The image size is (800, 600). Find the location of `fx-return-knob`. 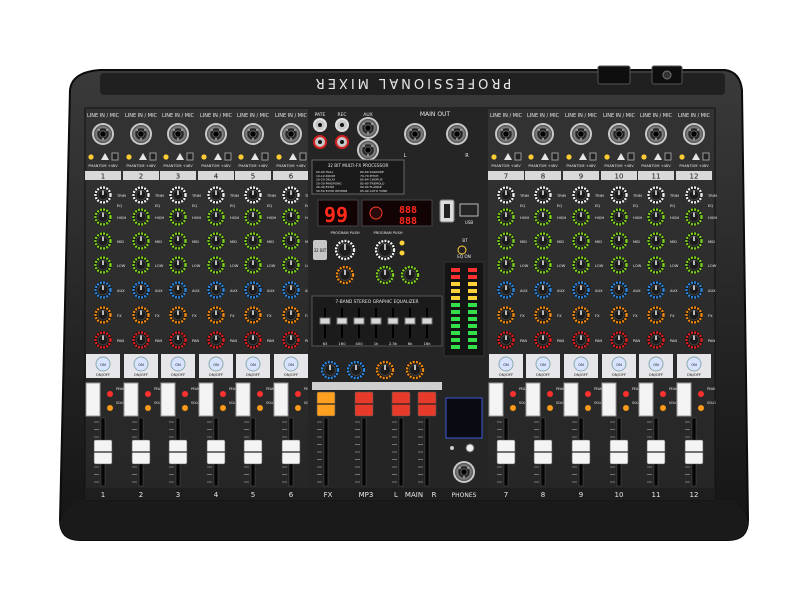

fx-return-knob is located at coordinates (345, 275).